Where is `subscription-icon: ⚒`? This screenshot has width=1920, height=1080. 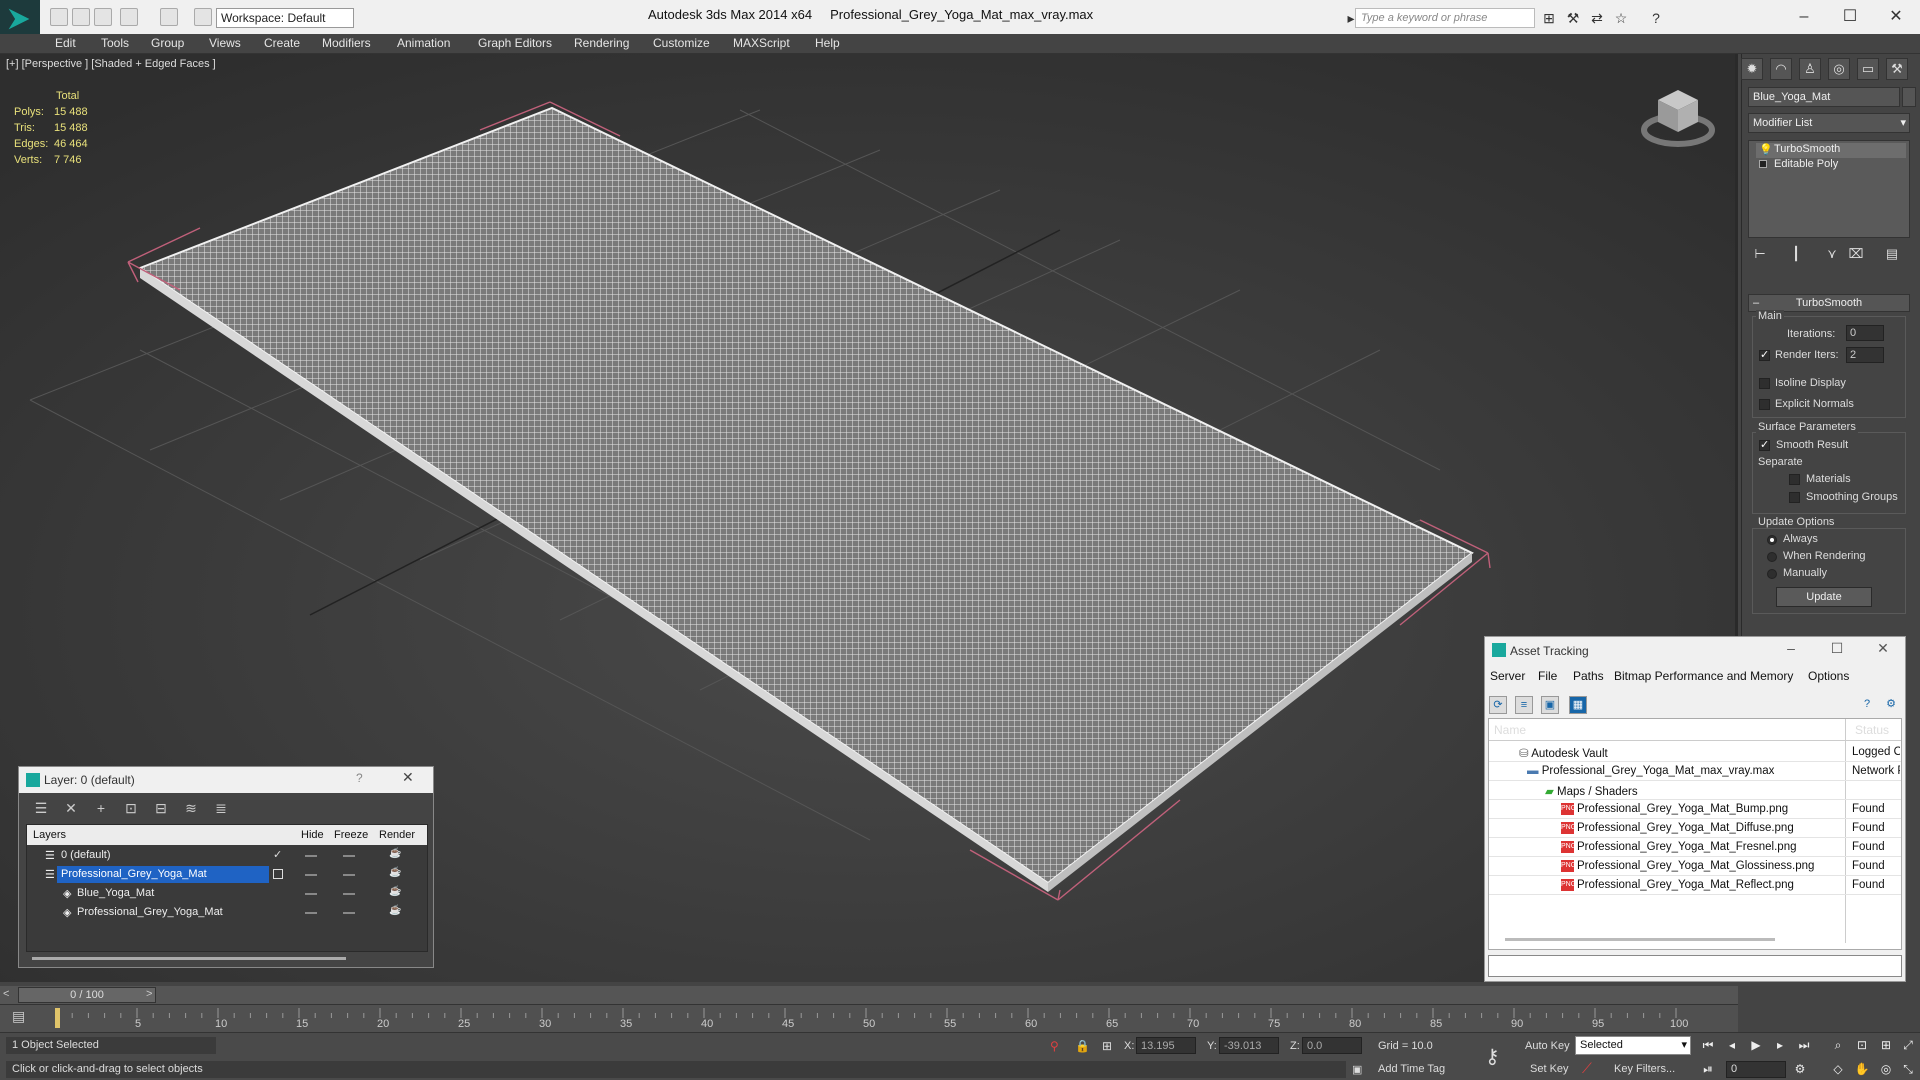 subscription-icon: ⚒ is located at coordinates (1573, 18).